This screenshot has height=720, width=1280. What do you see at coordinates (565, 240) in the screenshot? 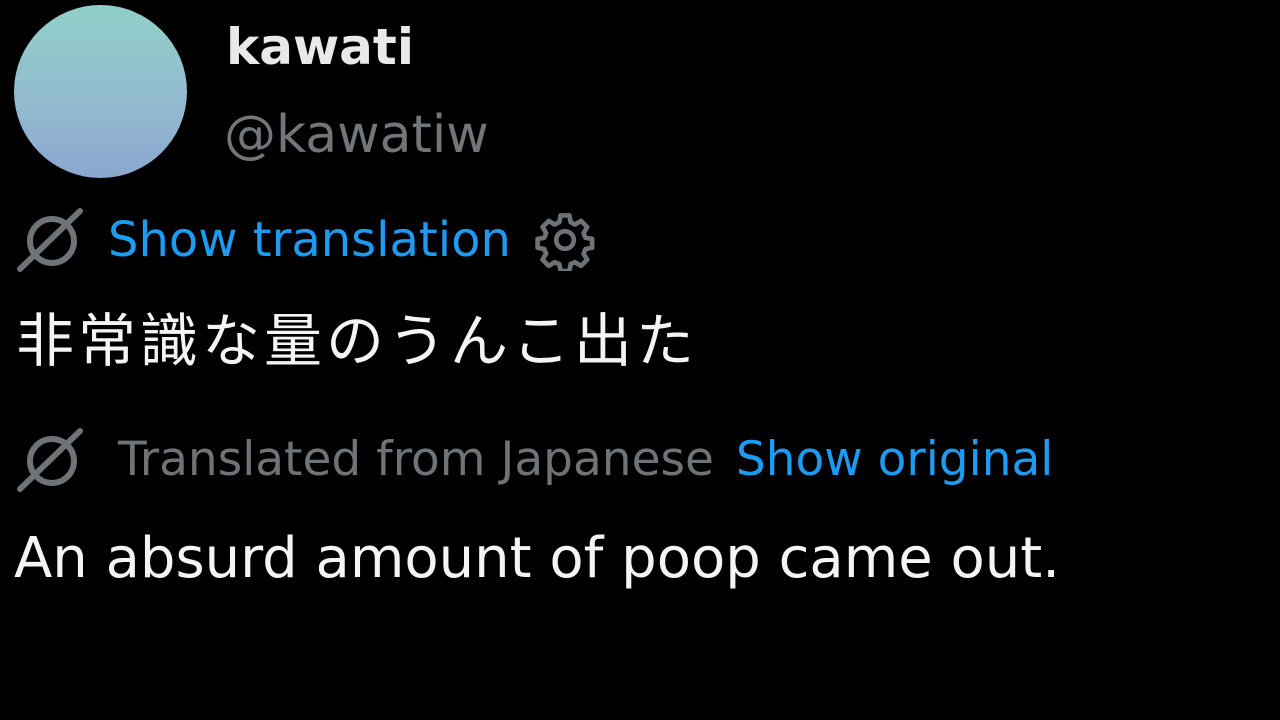
I see `gear-icon` at bounding box center [565, 240].